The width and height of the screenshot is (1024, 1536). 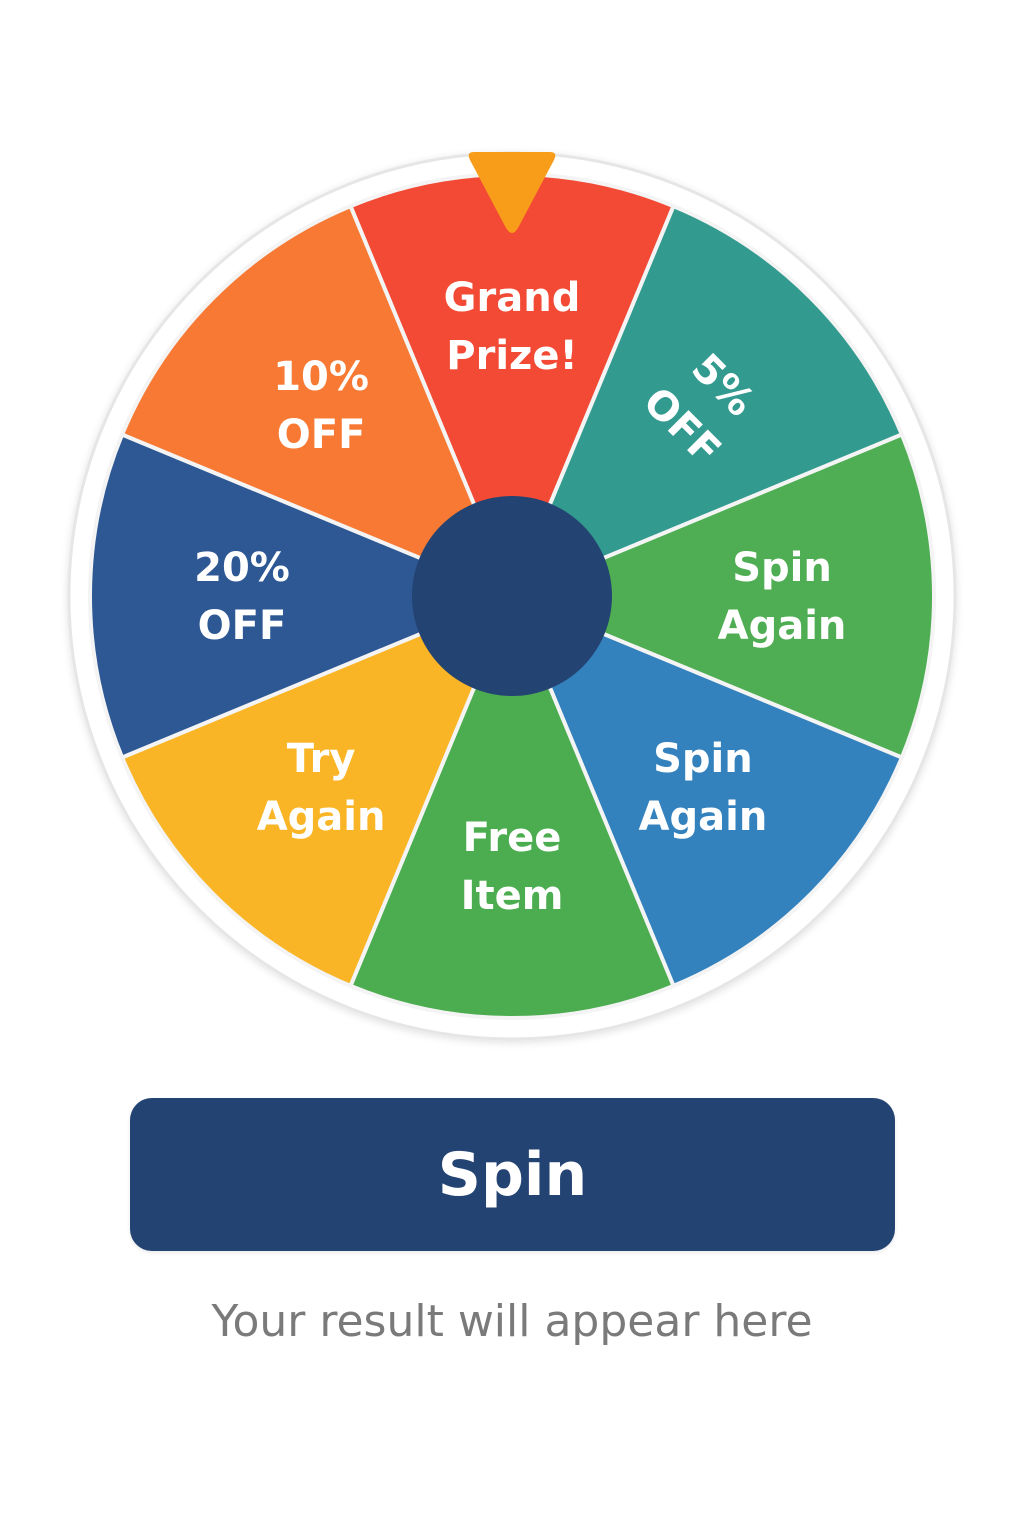 What do you see at coordinates (512, 1321) in the screenshot?
I see `result-text: Your result will appear here` at bounding box center [512, 1321].